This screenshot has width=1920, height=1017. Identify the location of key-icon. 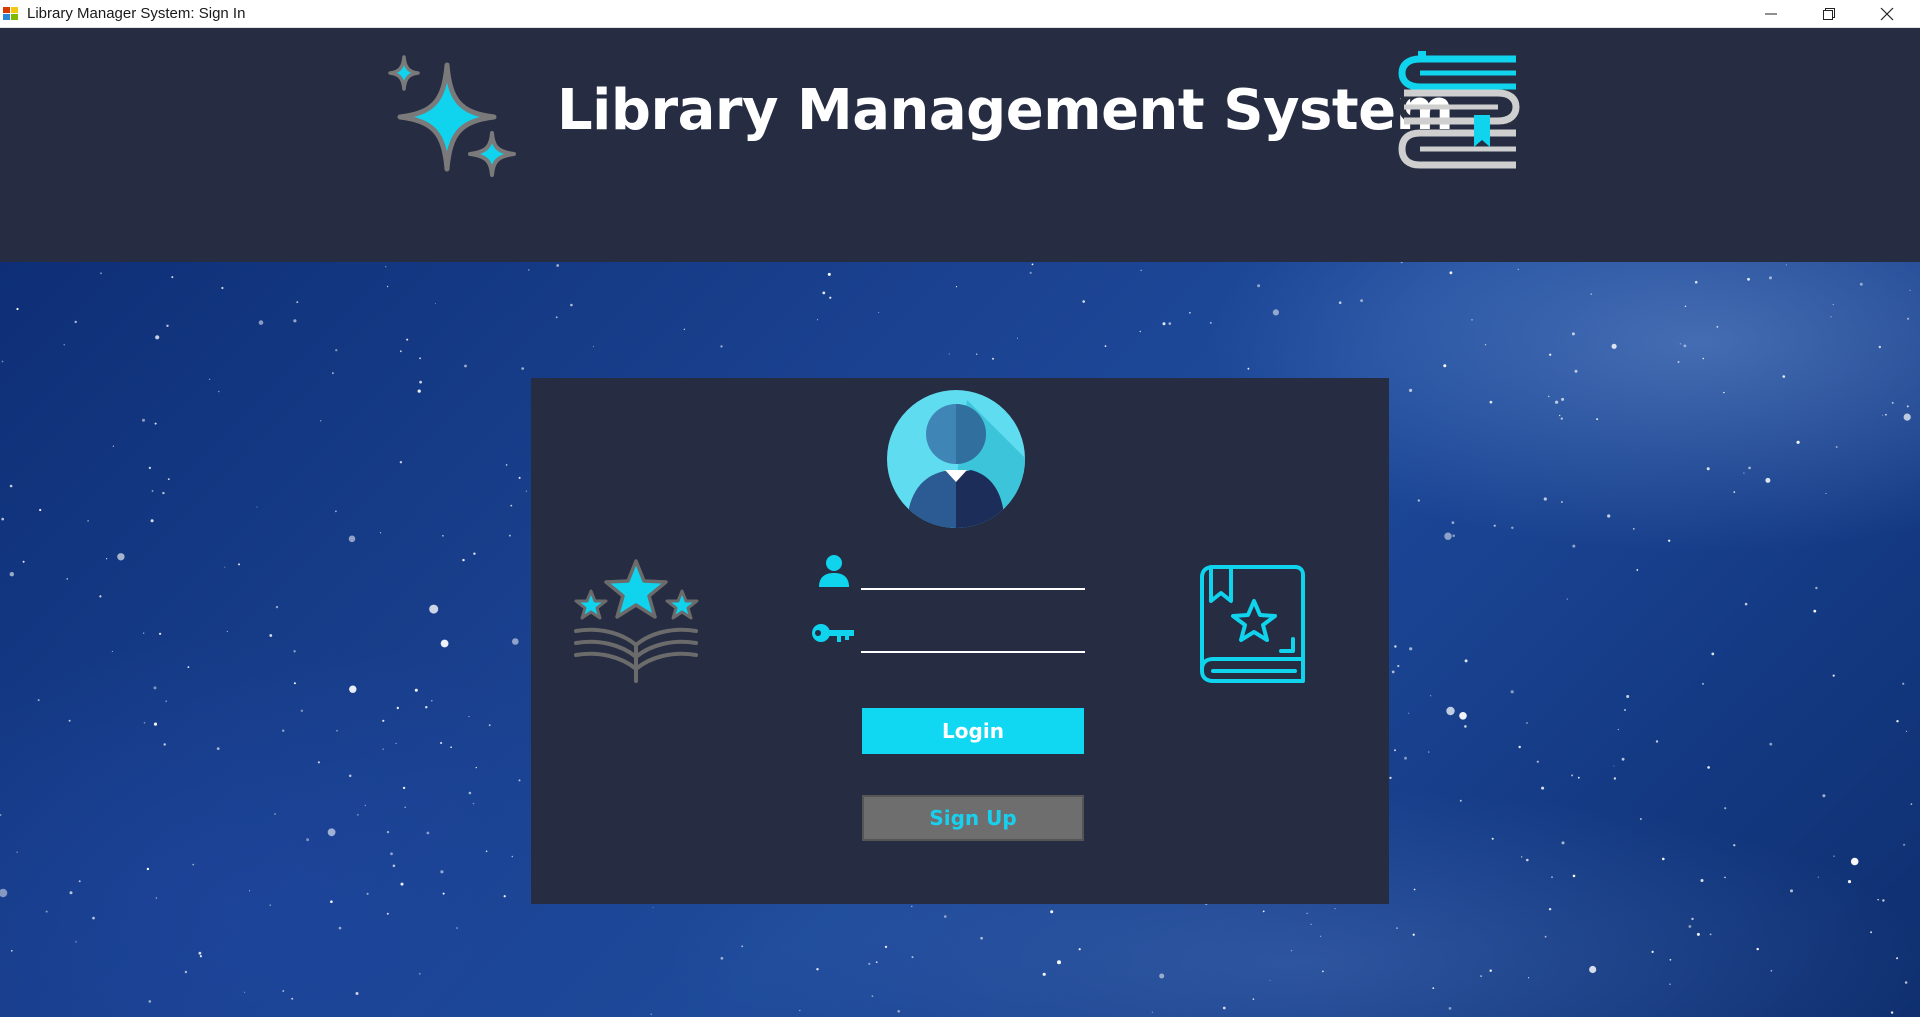
(833, 633).